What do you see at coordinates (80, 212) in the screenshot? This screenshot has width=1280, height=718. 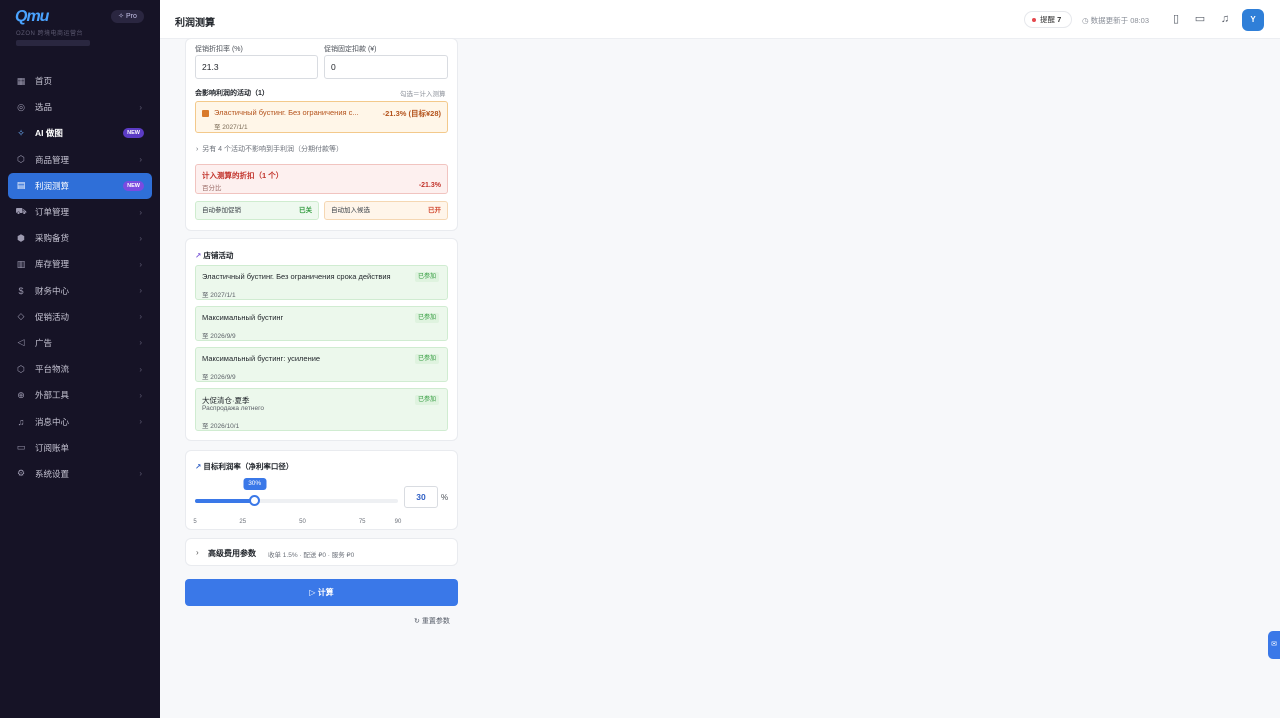 I see `sidebar-item: ⛟ 订单管理 ›` at bounding box center [80, 212].